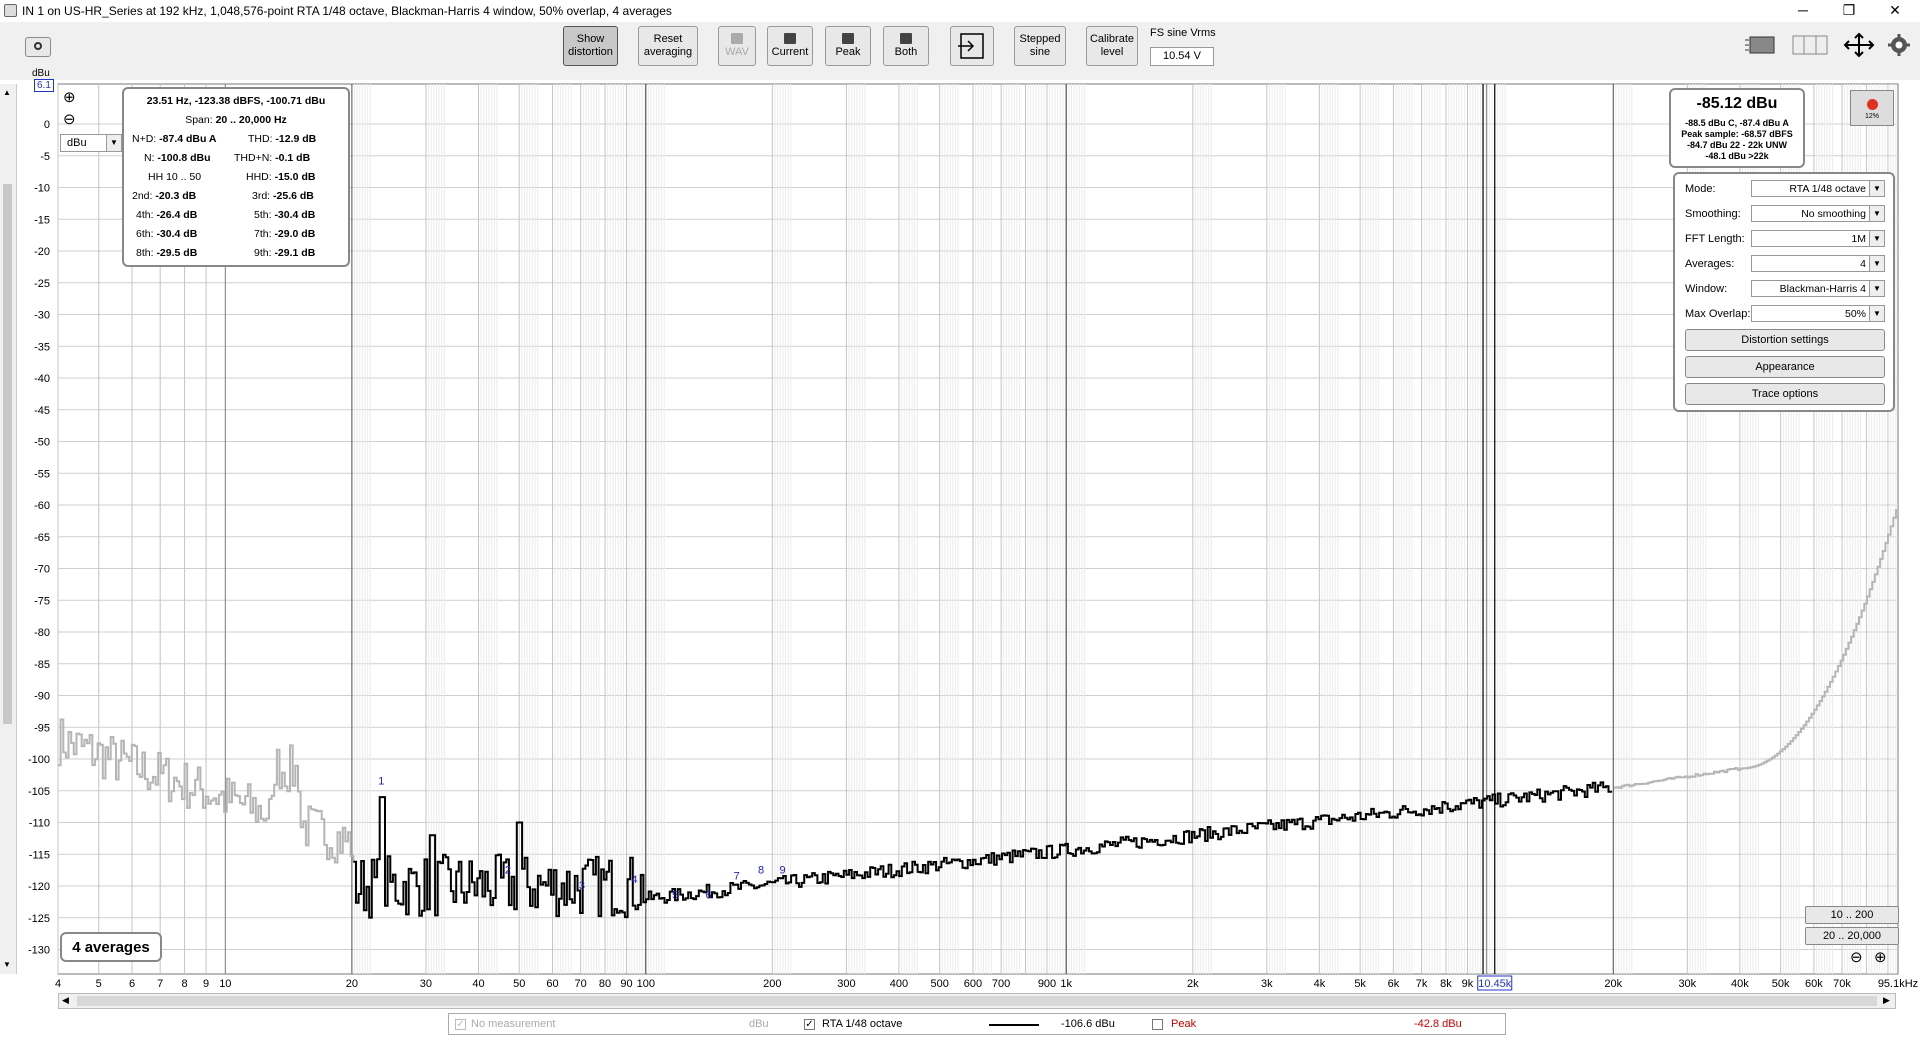 The image size is (1920, 1041). I want to click on window-label: Window:, so click(1706, 289).